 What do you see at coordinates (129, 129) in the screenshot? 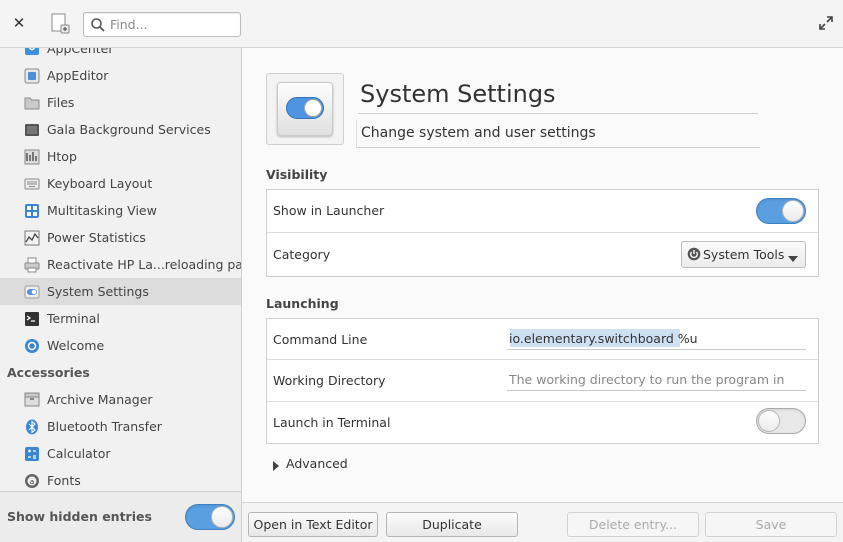
I see `sidebar-item-label: Gala Background Services` at bounding box center [129, 129].